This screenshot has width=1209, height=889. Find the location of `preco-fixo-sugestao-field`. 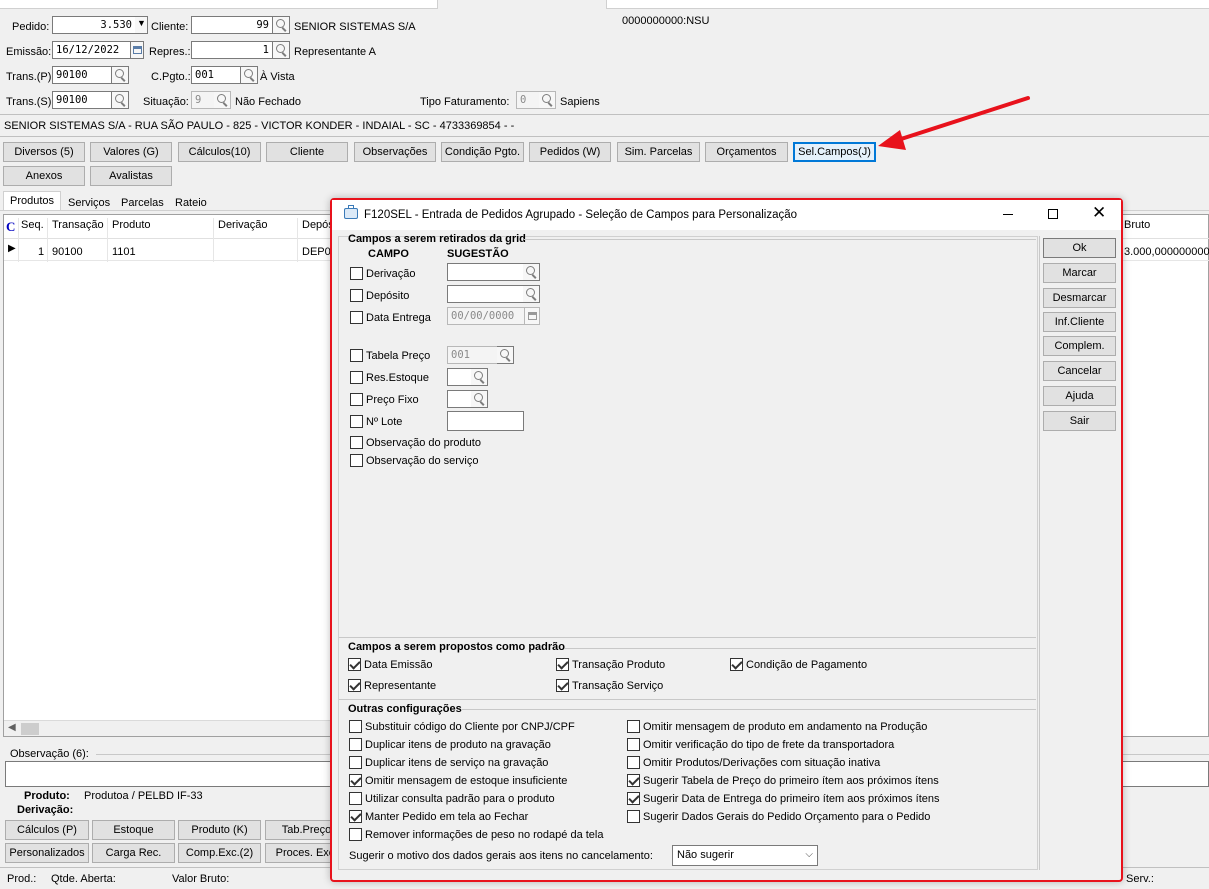

preco-fixo-sugestao-field is located at coordinates (459, 399).